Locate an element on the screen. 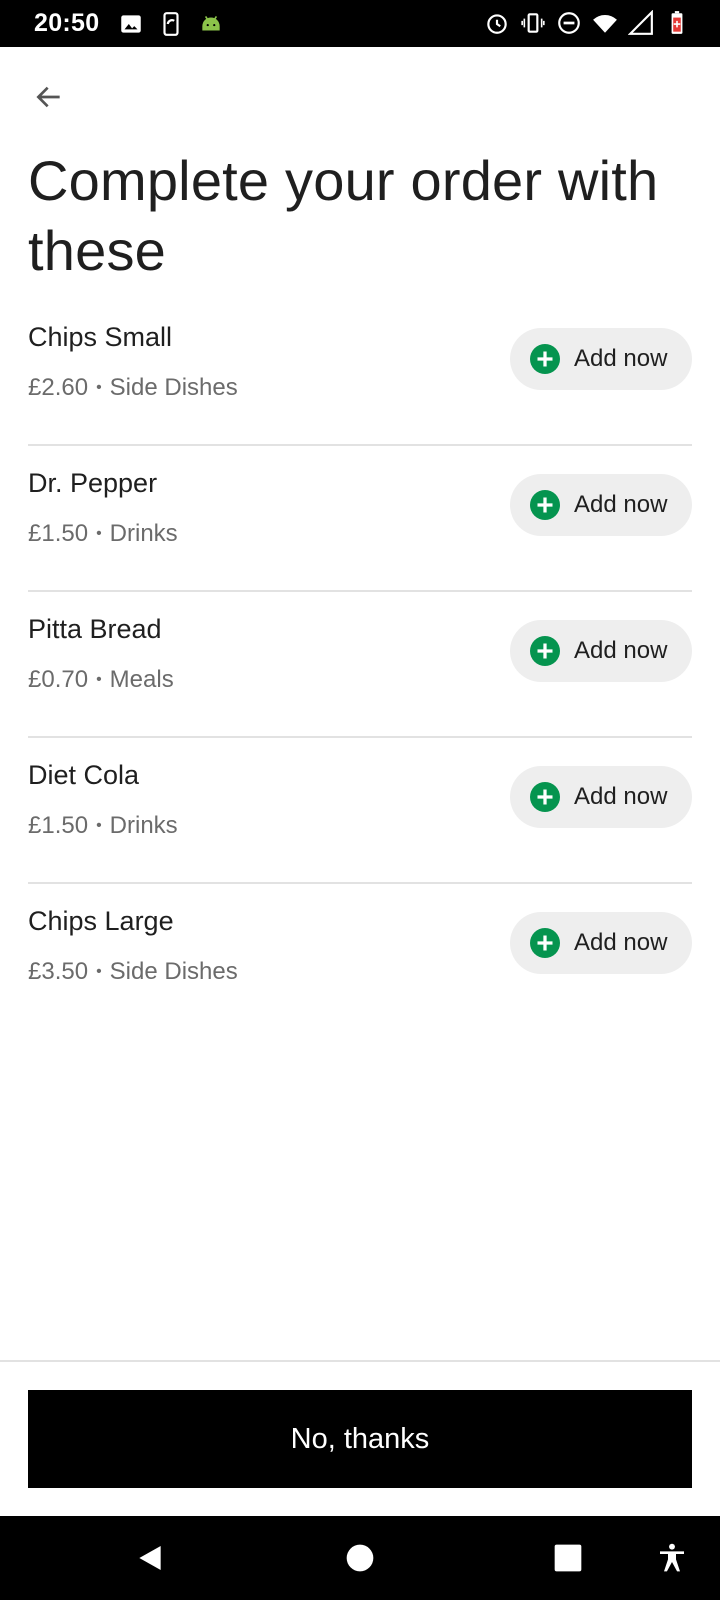  no-thanks-button: No, thanks is located at coordinates (360, 1439).